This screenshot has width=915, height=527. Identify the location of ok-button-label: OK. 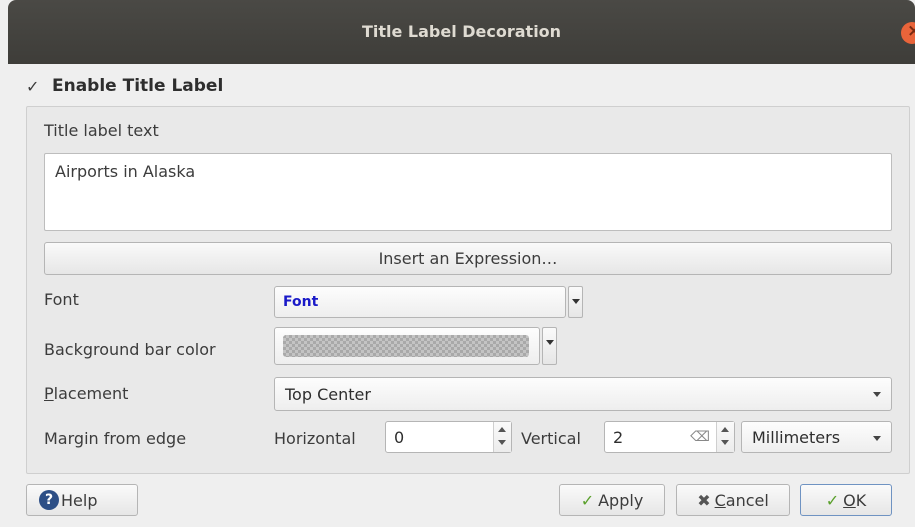
(855, 500).